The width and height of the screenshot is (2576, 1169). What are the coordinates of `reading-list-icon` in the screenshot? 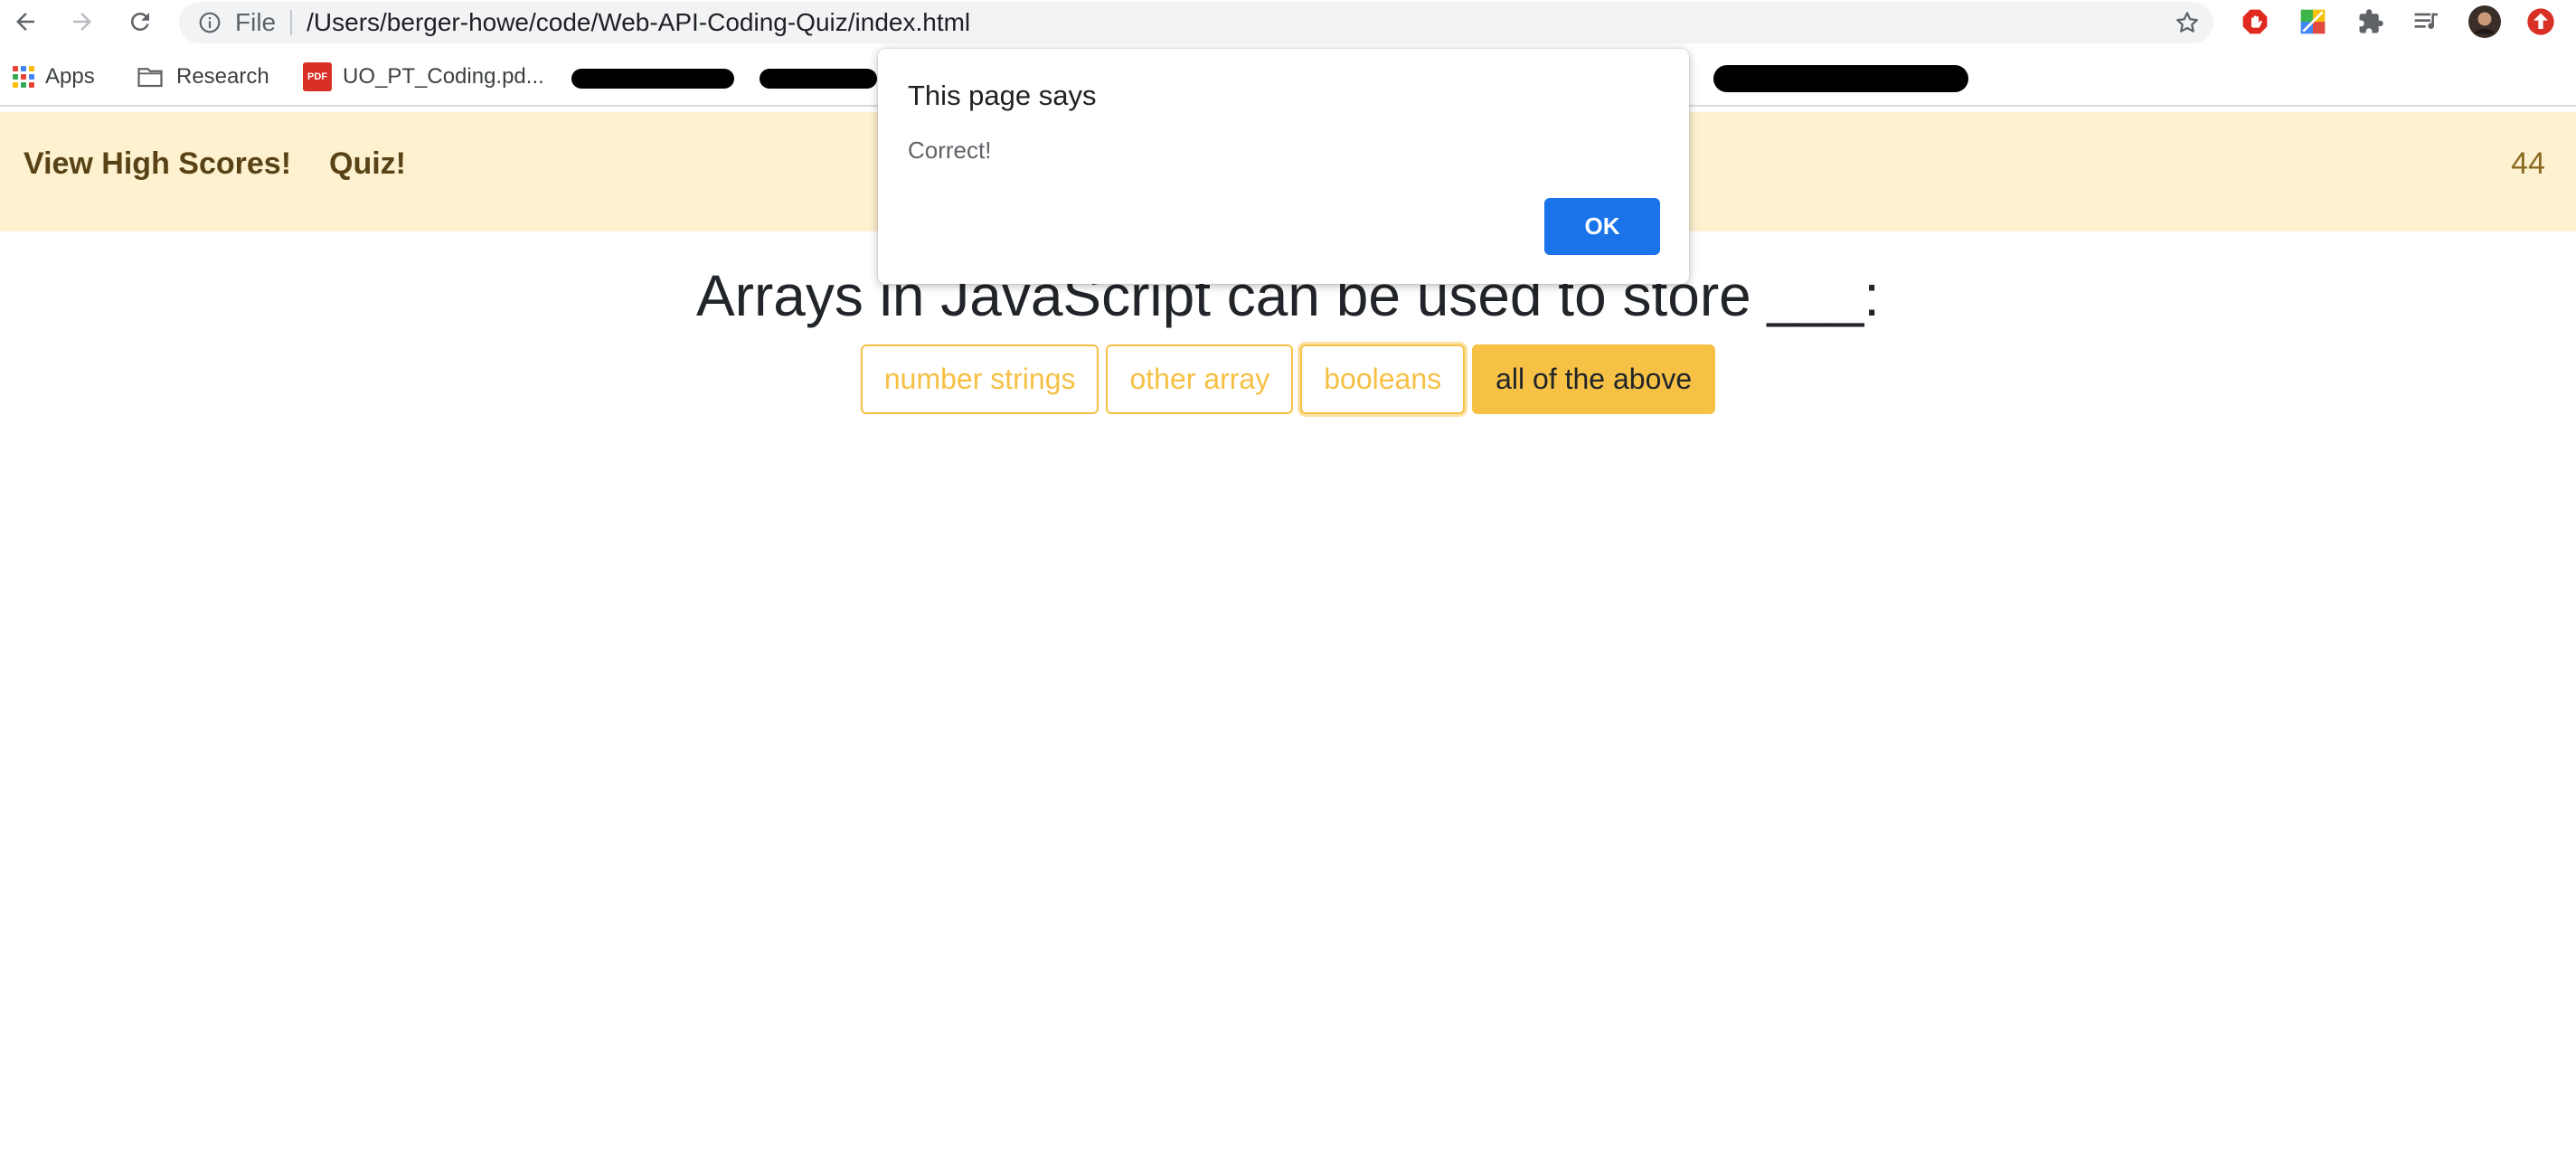 It's located at (2427, 21).